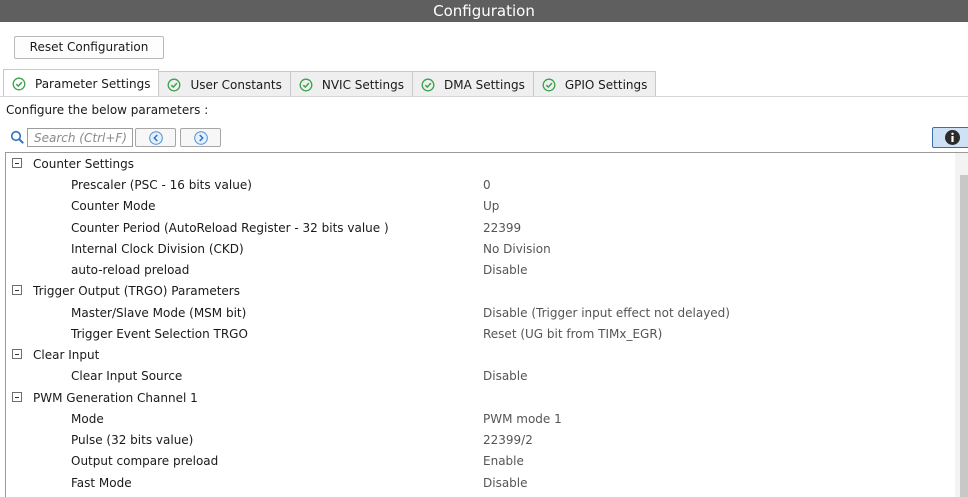 This screenshot has width=968, height=497. I want to click on group-row-pwm-generation-channel-1: PWM Generation Channel 1, so click(481, 398).